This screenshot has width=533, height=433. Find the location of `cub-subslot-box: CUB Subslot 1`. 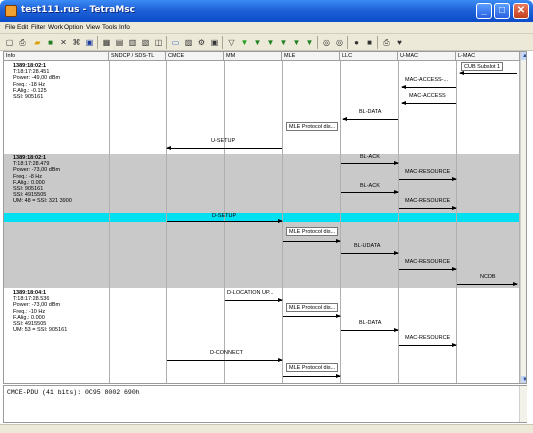

cub-subslot-box: CUB Subslot 1 is located at coordinates (482, 66).